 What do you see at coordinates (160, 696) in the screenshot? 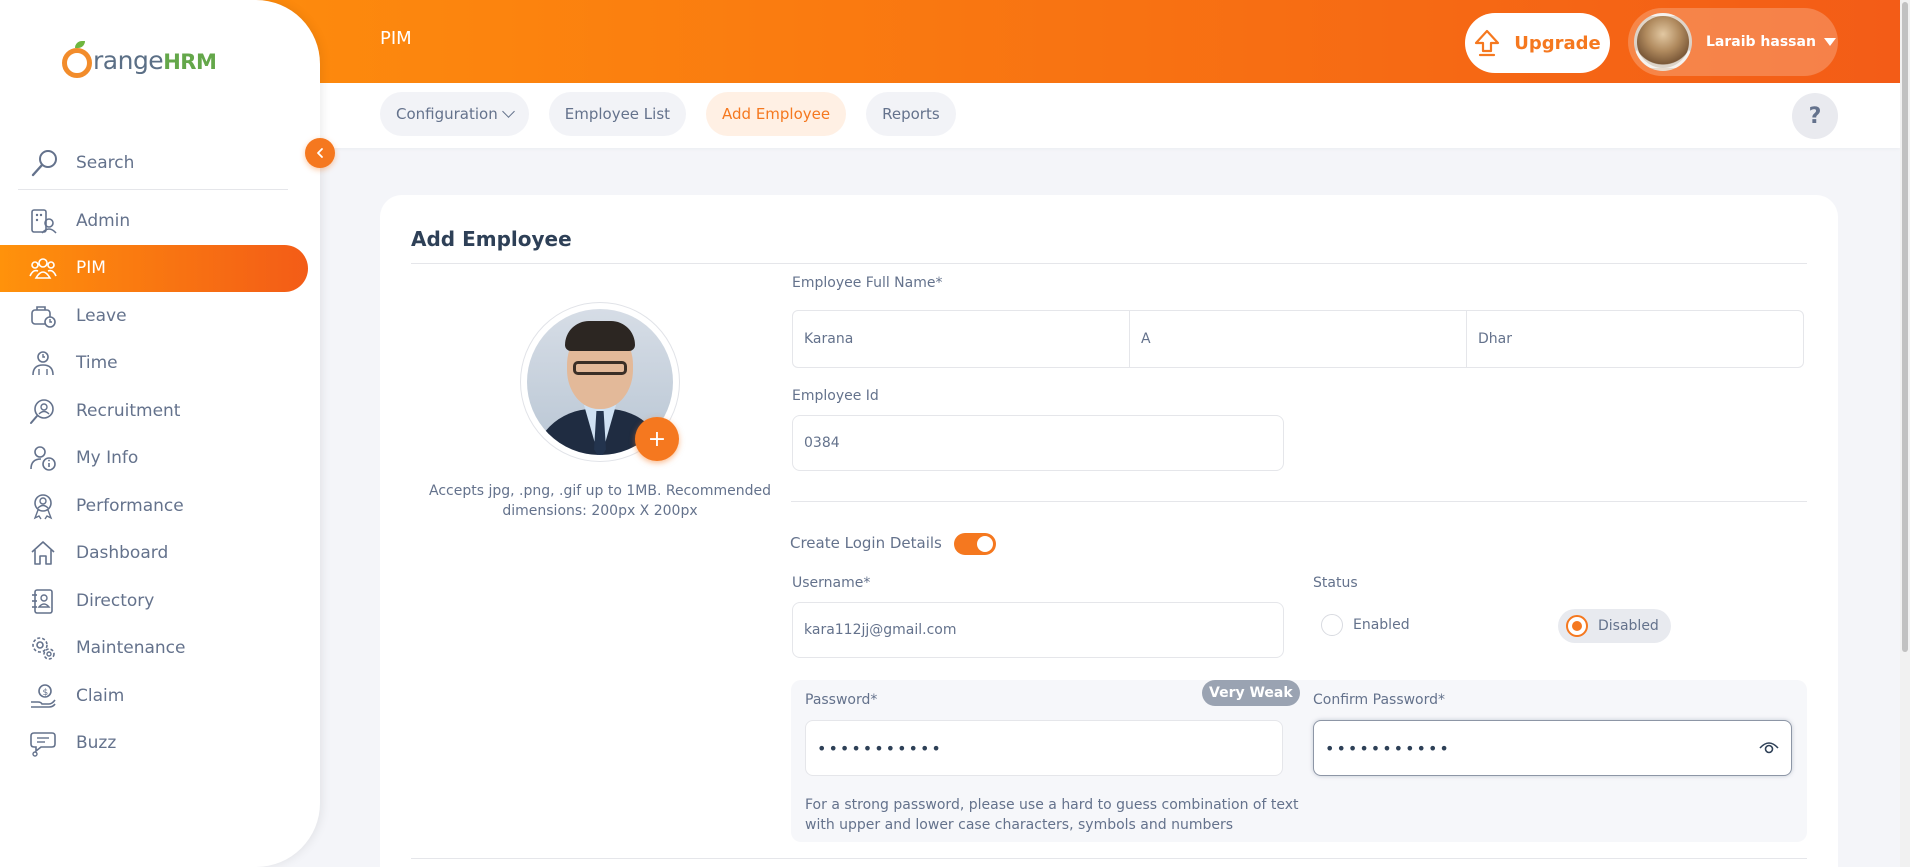
I see `sidebar-item-claim: $ Claim` at bounding box center [160, 696].